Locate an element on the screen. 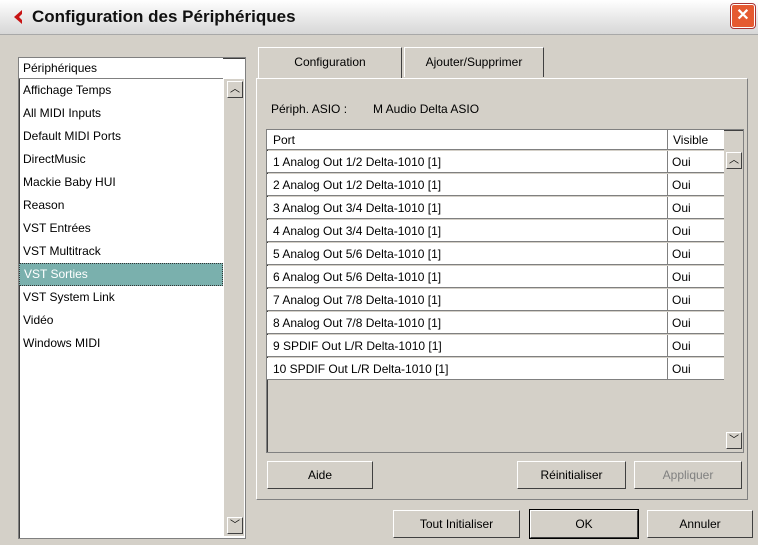  device-list-item: VST Multitrack is located at coordinates (121, 251).